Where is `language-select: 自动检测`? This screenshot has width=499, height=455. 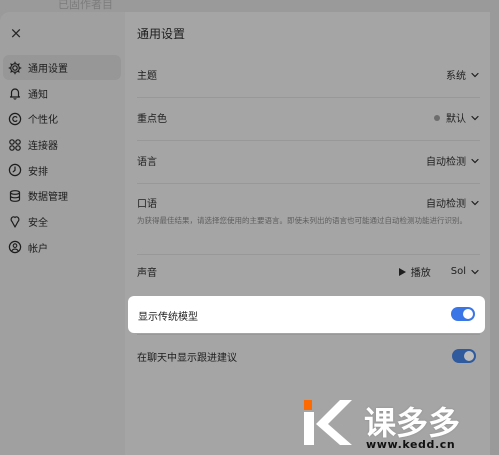
language-select: 自动检测 is located at coordinates (453, 160).